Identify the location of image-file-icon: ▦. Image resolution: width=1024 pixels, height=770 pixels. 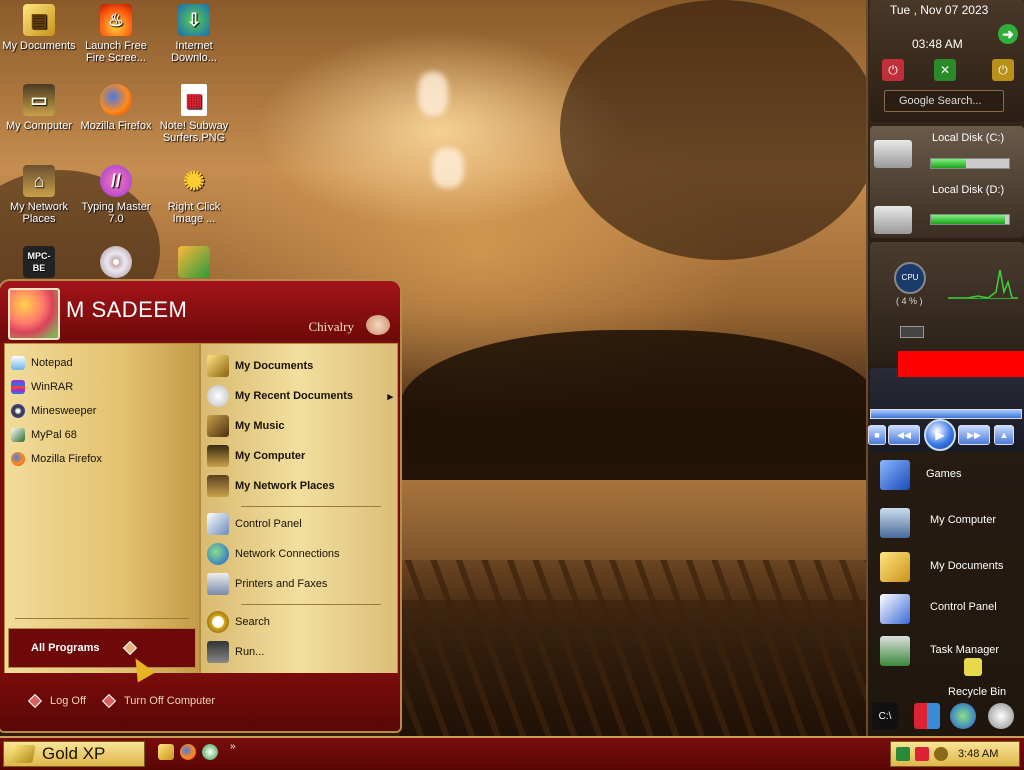
(194, 100).